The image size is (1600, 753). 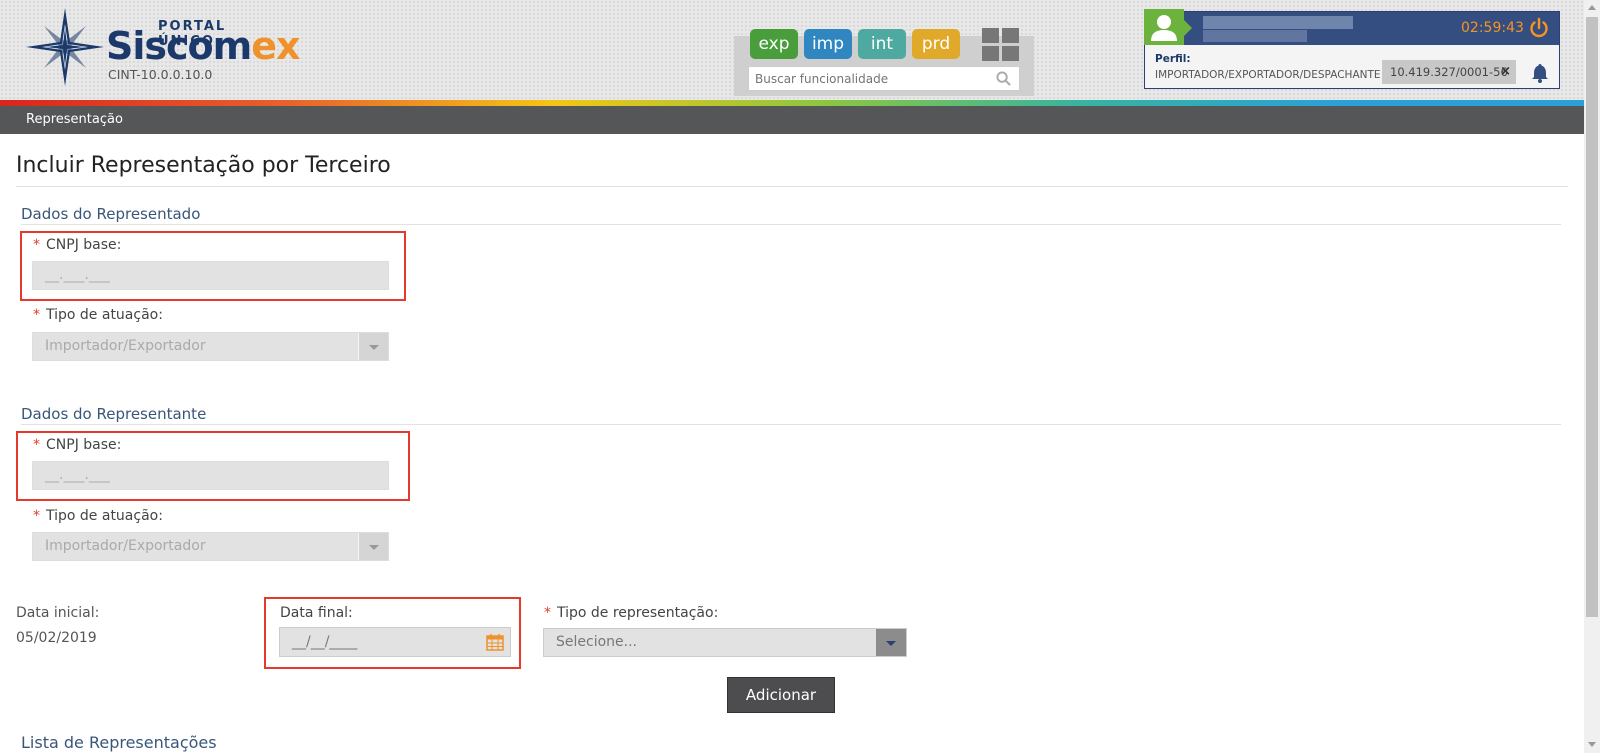 What do you see at coordinates (792, 186) in the screenshot?
I see `title-divider` at bounding box center [792, 186].